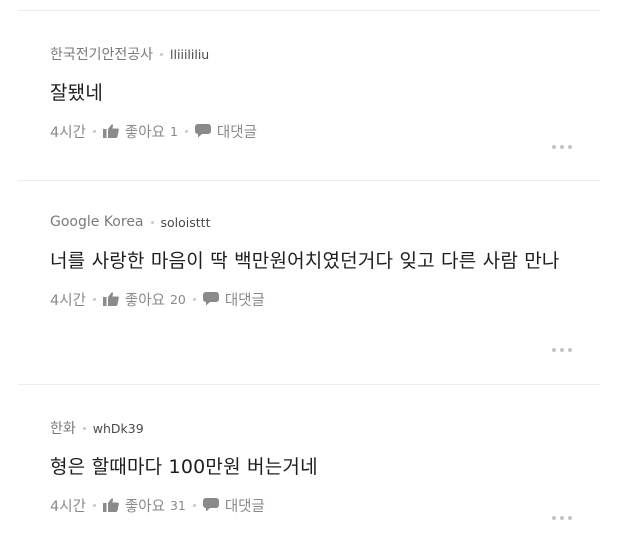  I want to click on like-button: 좋아요 20, so click(144, 299).